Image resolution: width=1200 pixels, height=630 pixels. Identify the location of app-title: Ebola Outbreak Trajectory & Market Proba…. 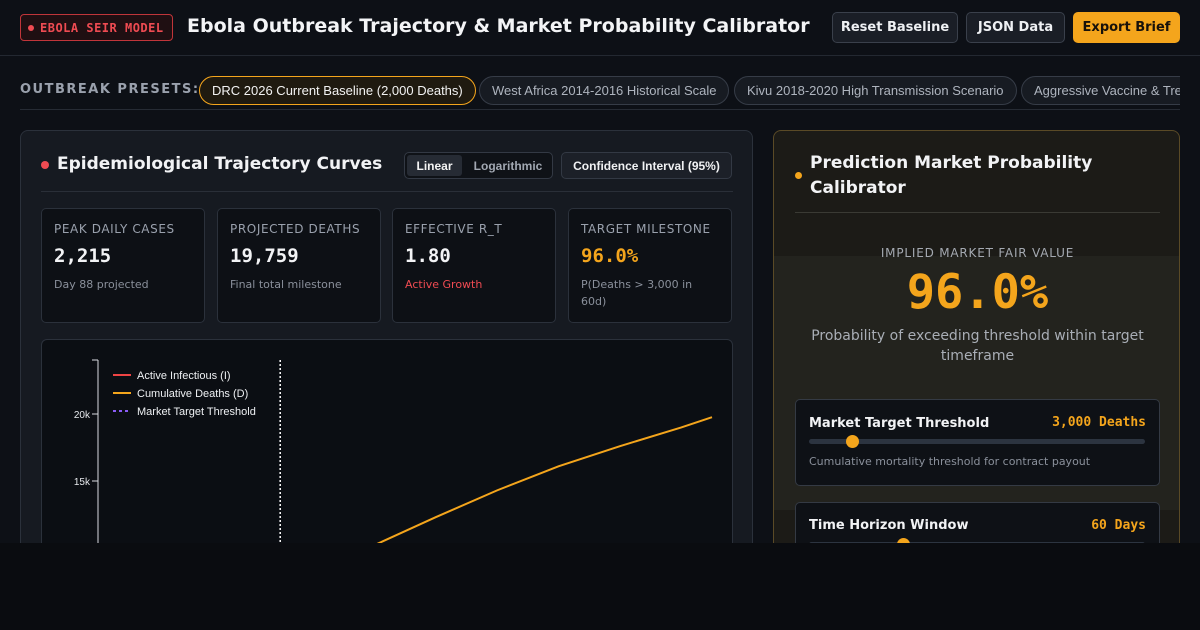
(498, 26).